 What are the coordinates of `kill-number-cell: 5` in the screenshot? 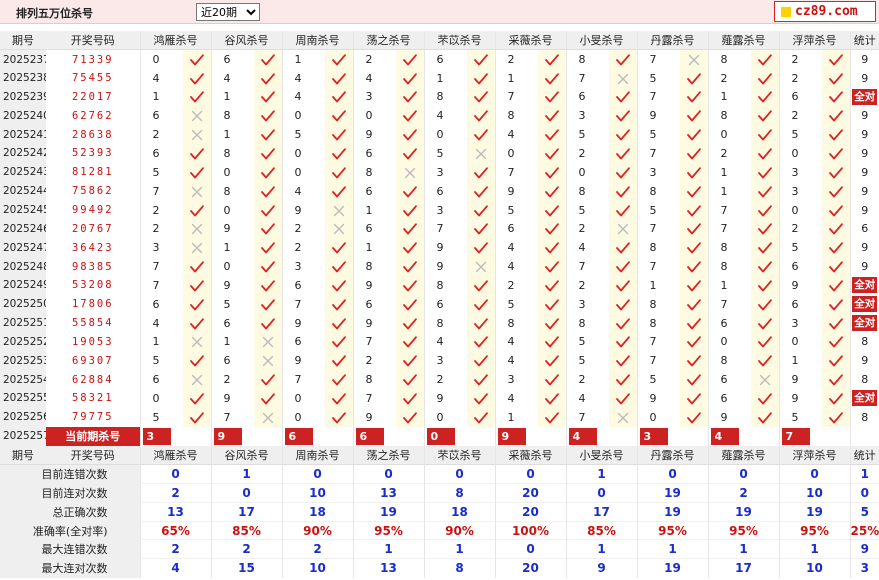 It's located at (587, 342).